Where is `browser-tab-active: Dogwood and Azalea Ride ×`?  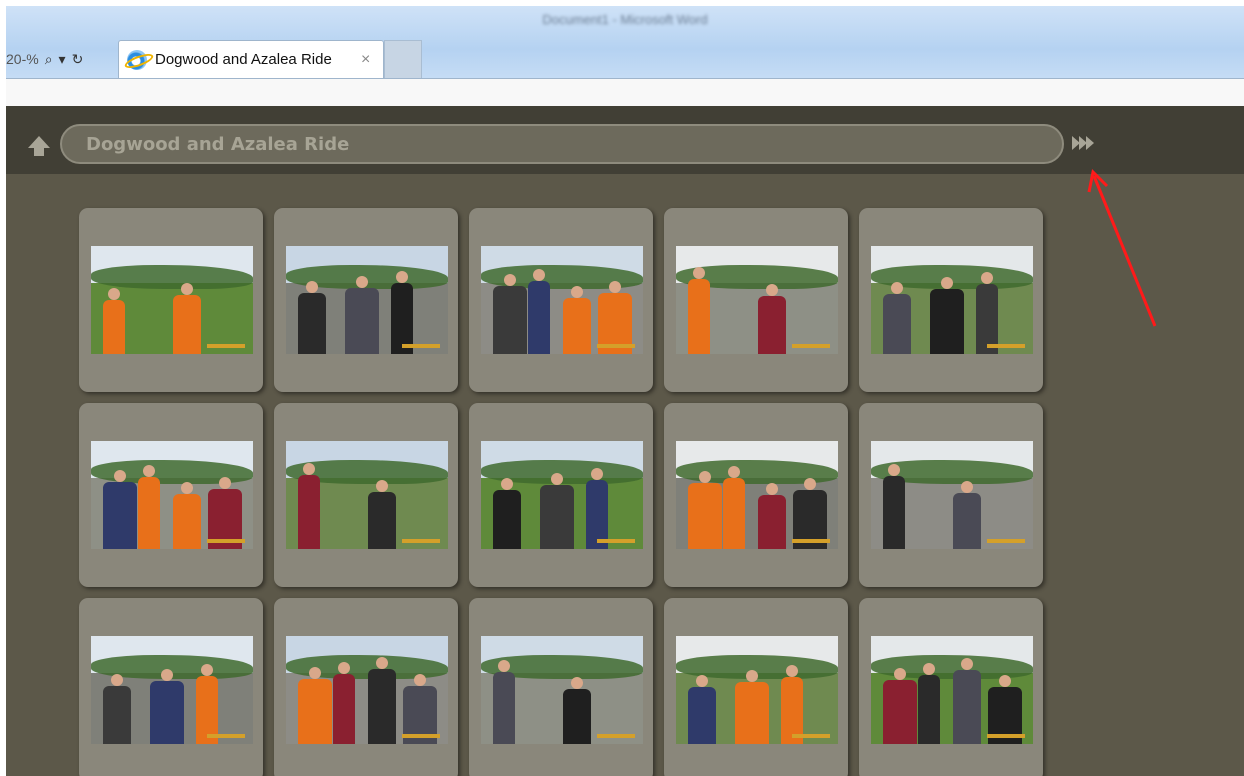
browser-tab-active: Dogwood and Azalea Ride × is located at coordinates (251, 59).